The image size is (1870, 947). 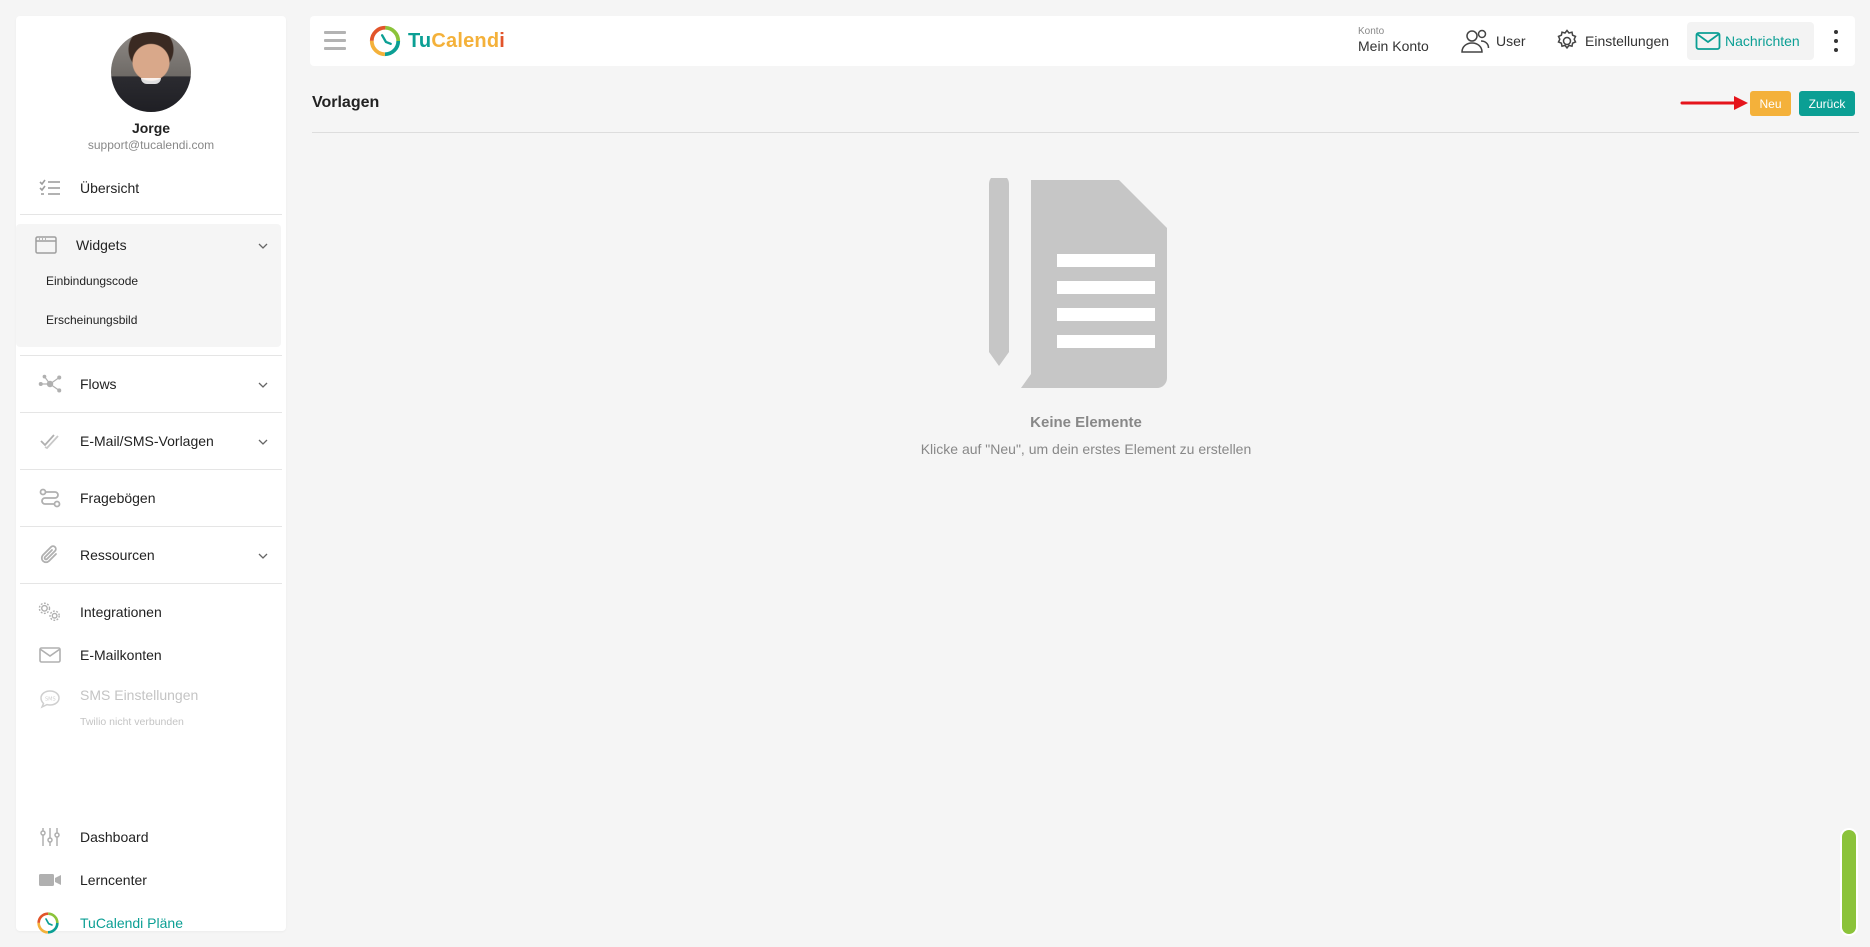 I want to click on scroll-indicator, so click(x=1849, y=882).